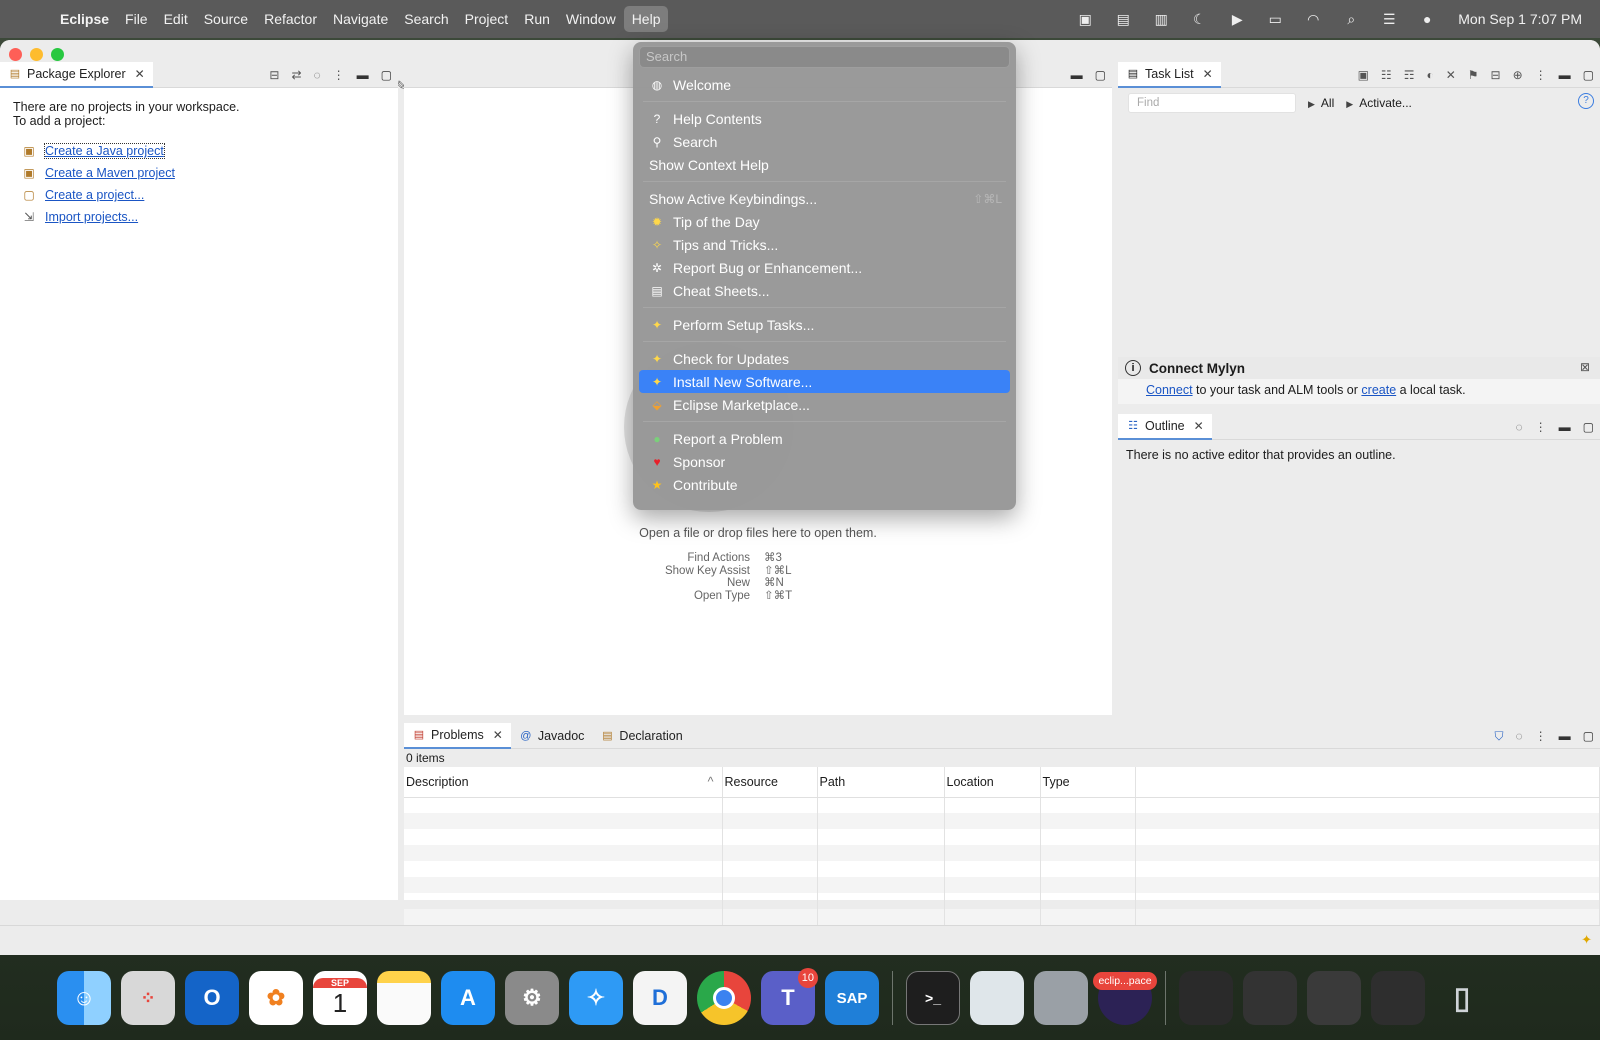 The width and height of the screenshot is (1600, 1040). I want to click on app2-status-icon: ▥, so click(1161, 19).